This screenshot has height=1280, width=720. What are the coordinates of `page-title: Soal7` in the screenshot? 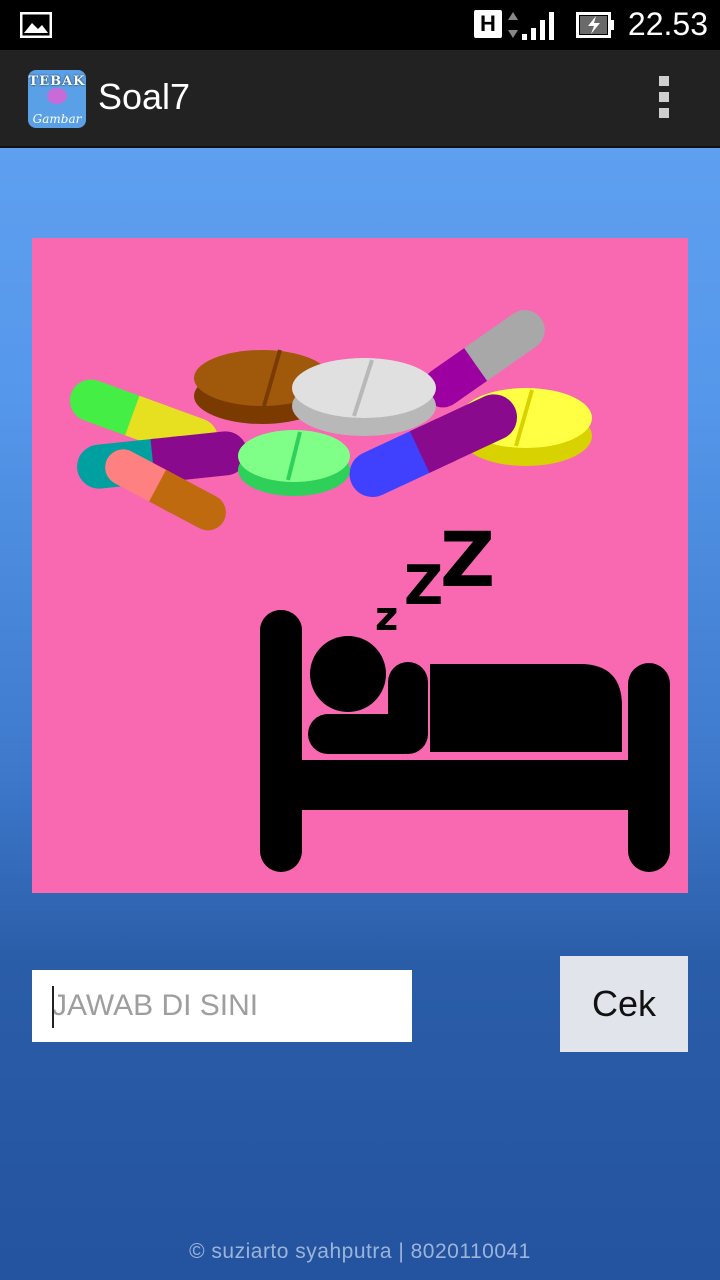 It's located at (144, 96).